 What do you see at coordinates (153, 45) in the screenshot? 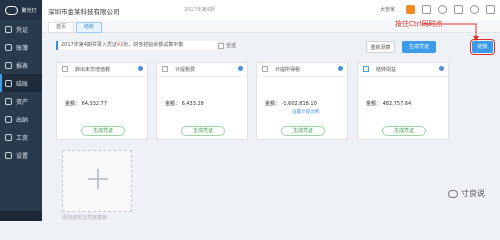
I see `notice-suffix: 张，财务初始余额试算平衡` at bounding box center [153, 45].